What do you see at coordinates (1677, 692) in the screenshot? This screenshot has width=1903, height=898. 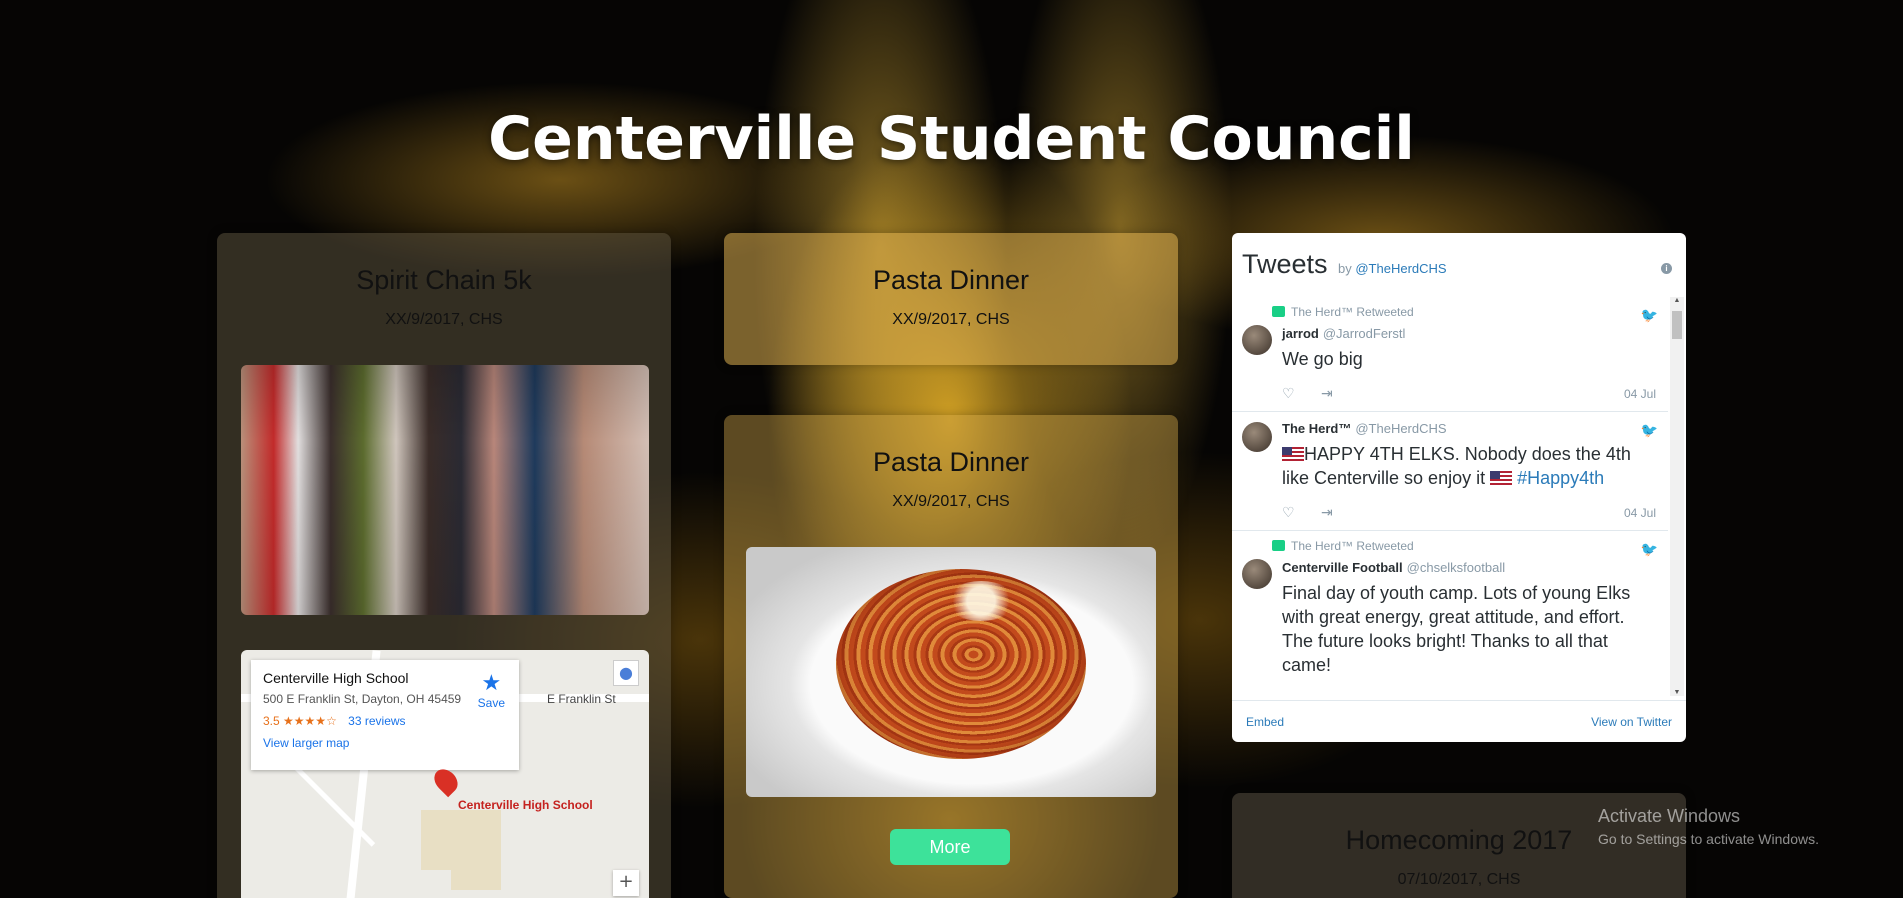 I see `scroll-down-arrow-icon: ▼` at bounding box center [1677, 692].